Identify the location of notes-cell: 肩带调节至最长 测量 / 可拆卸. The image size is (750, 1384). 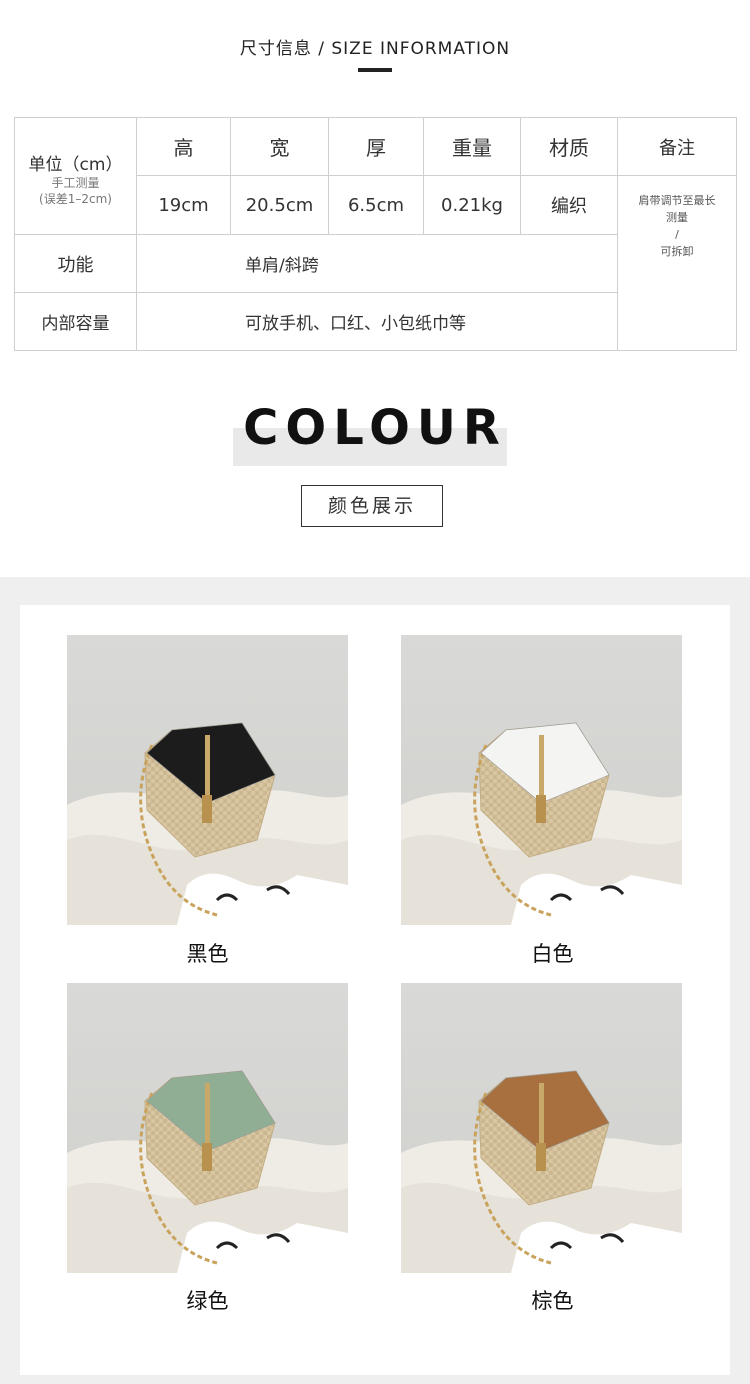
(677, 263).